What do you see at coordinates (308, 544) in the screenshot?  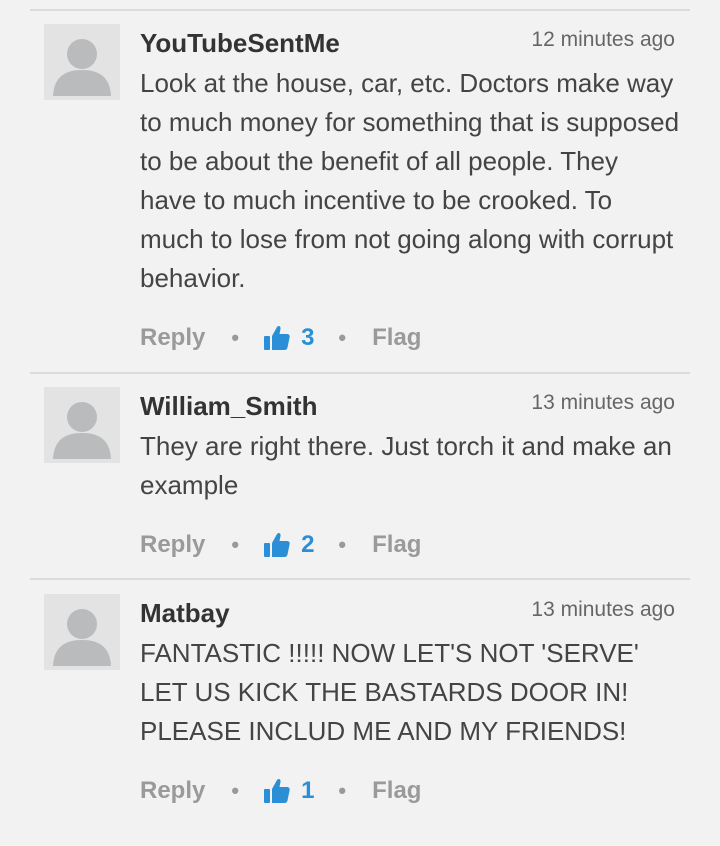 I see `like-count: 2` at bounding box center [308, 544].